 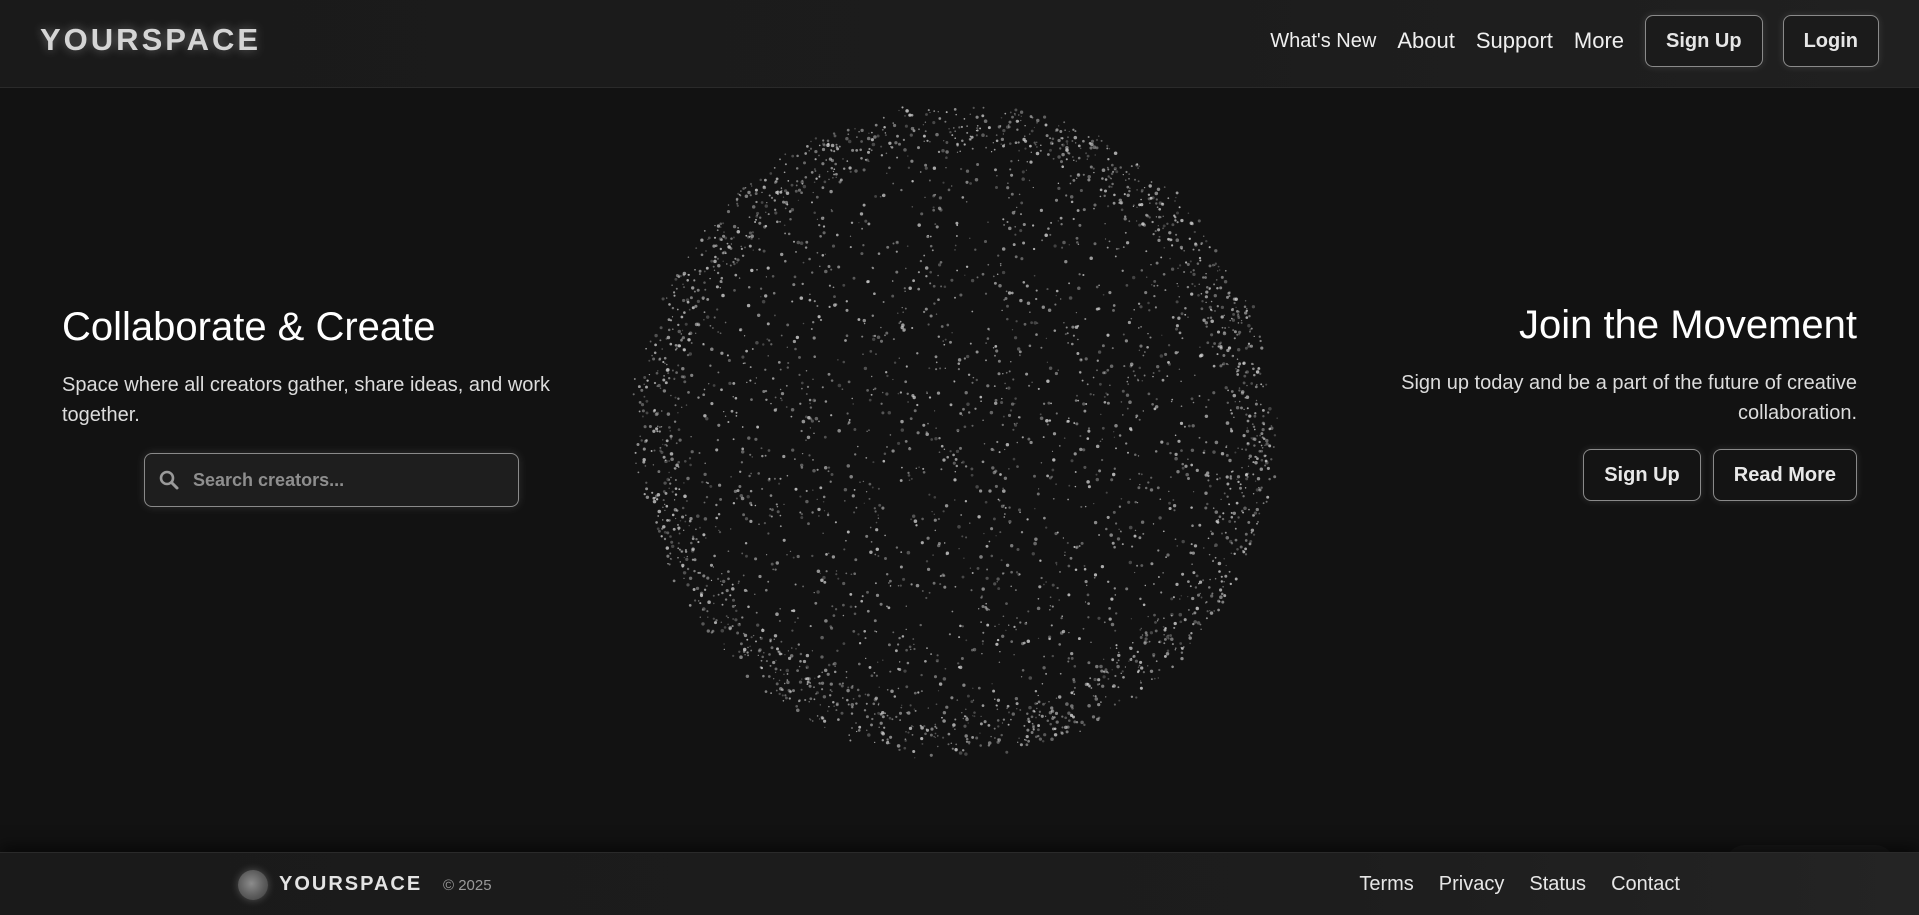 What do you see at coordinates (1507, 884) in the screenshot?
I see `footer-links: Terms Privacy Status Contact` at bounding box center [1507, 884].